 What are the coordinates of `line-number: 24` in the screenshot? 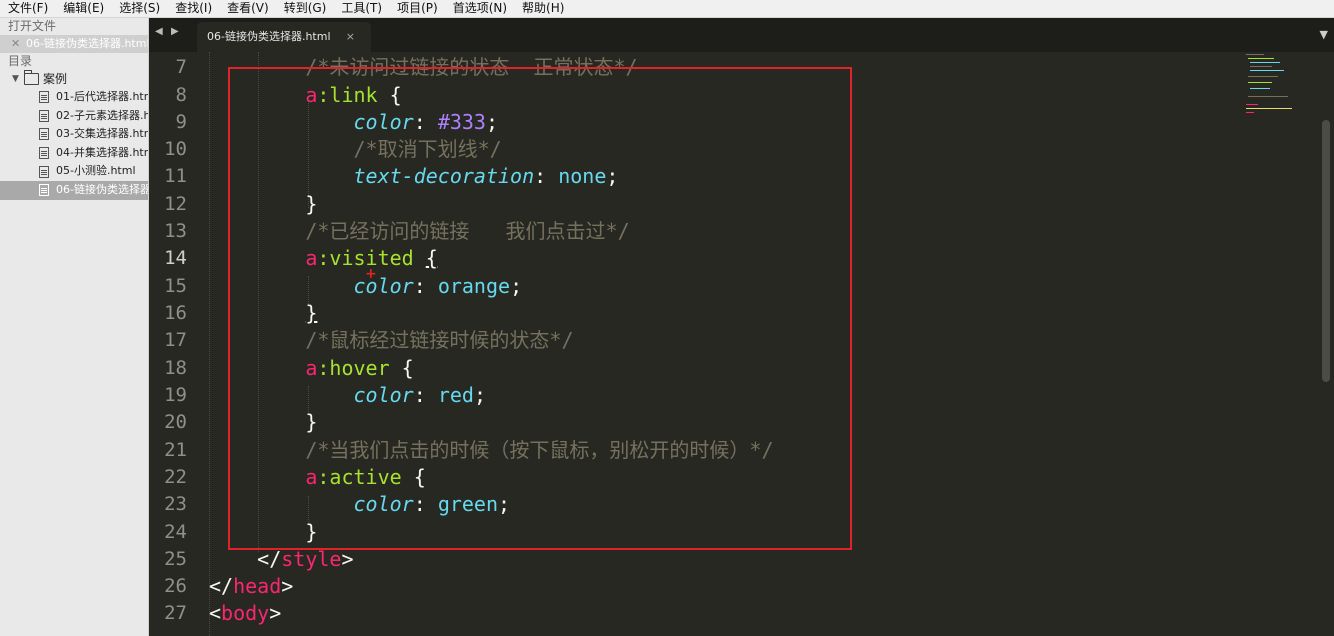 It's located at (175, 532).